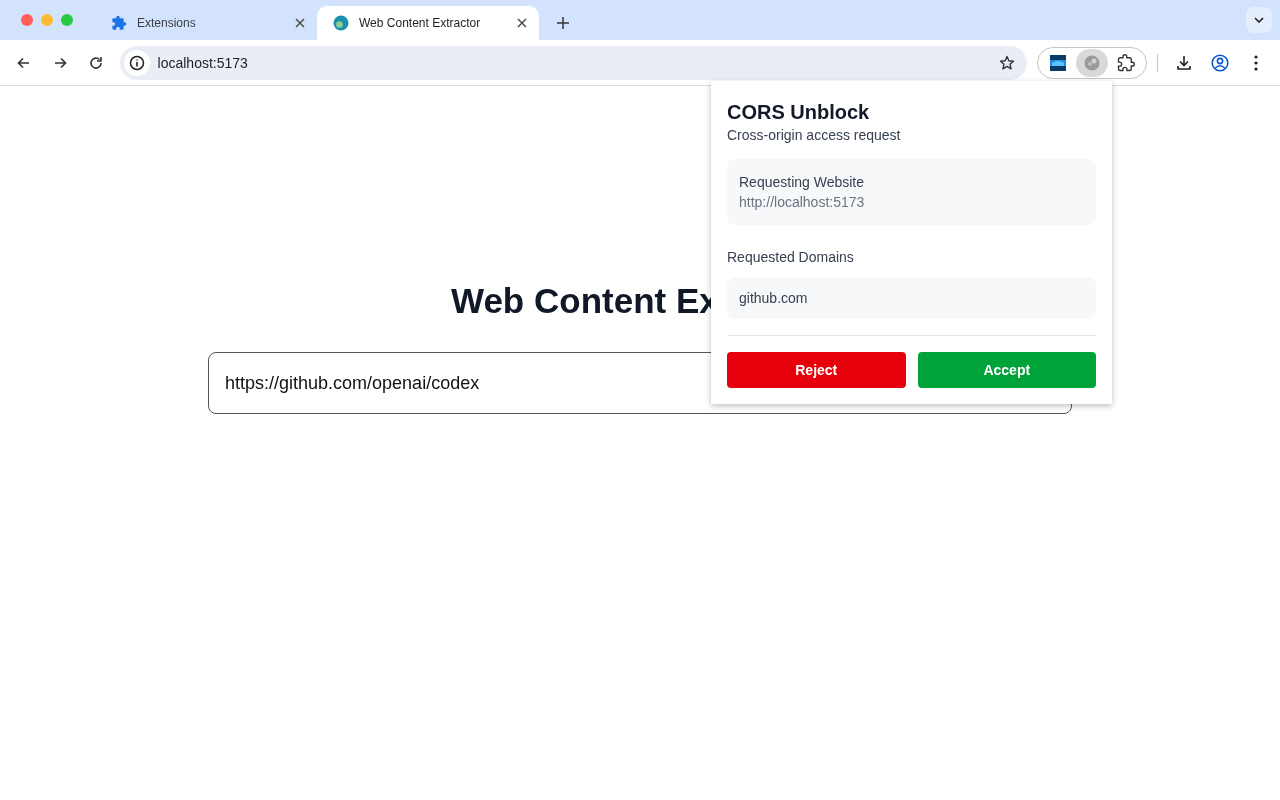  I want to click on chevron-down-icon, so click(1259, 20).